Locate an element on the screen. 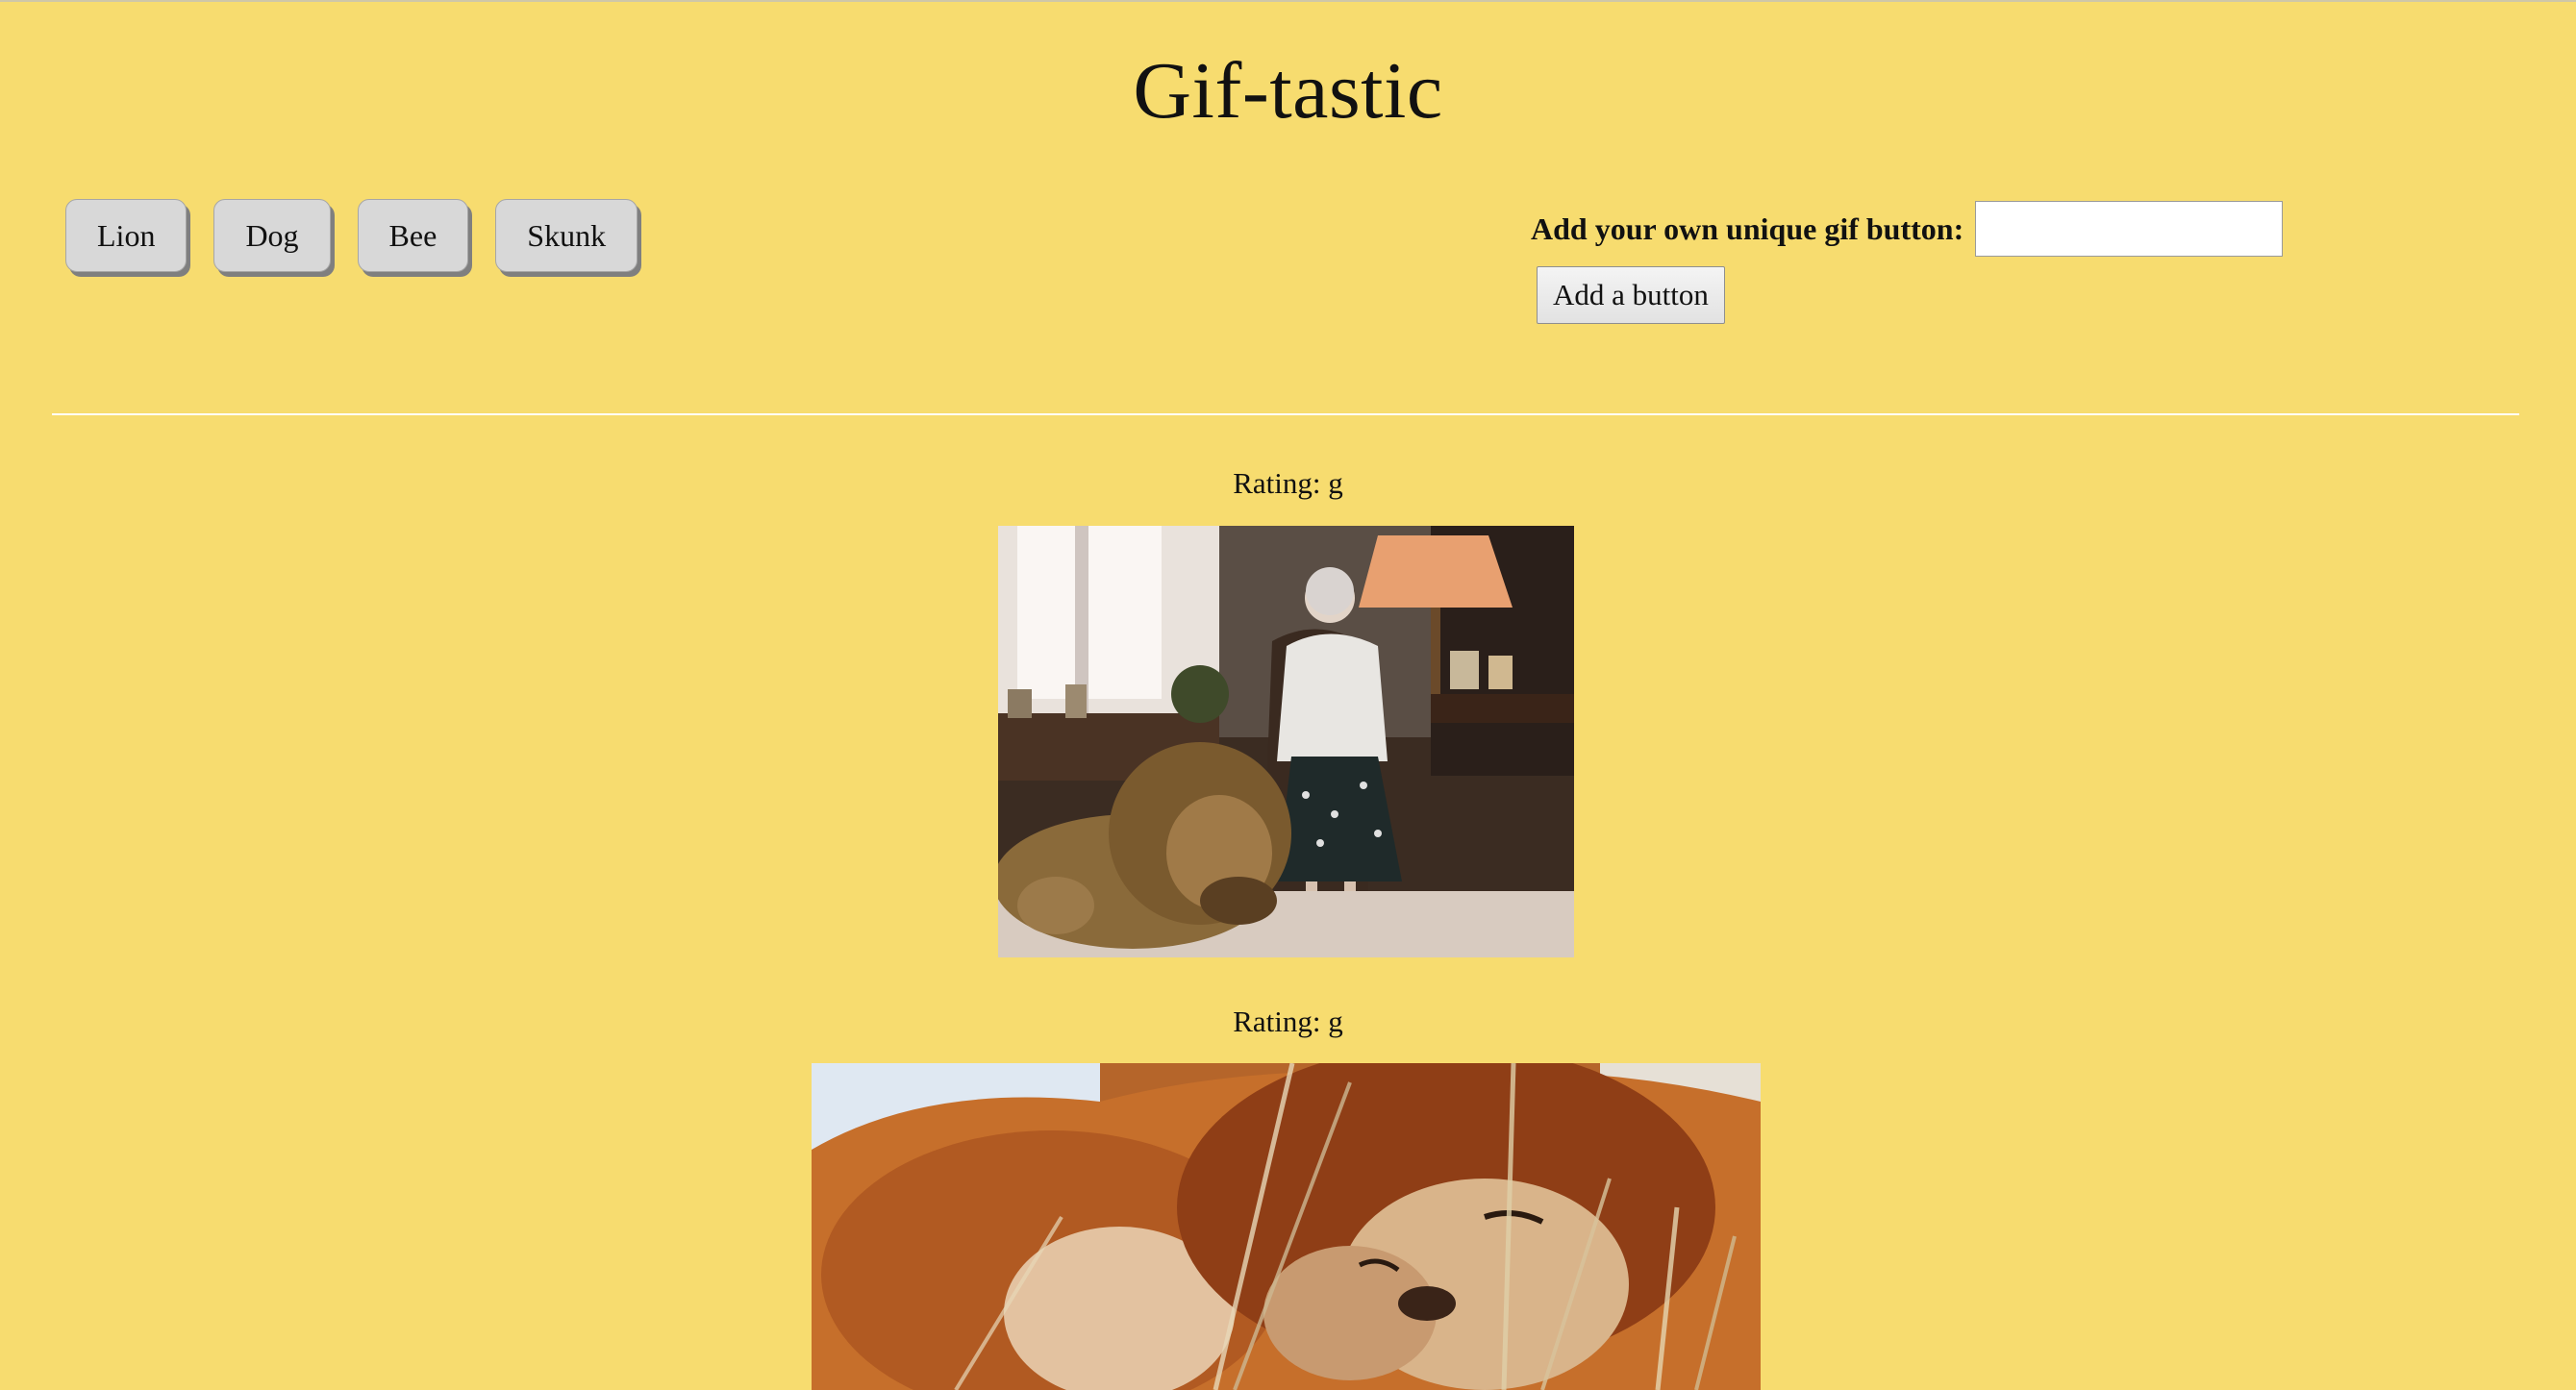 Image resolution: width=2576 pixels, height=1390 pixels. topic-button-bee: Bee is located at coordinates (413, 235).